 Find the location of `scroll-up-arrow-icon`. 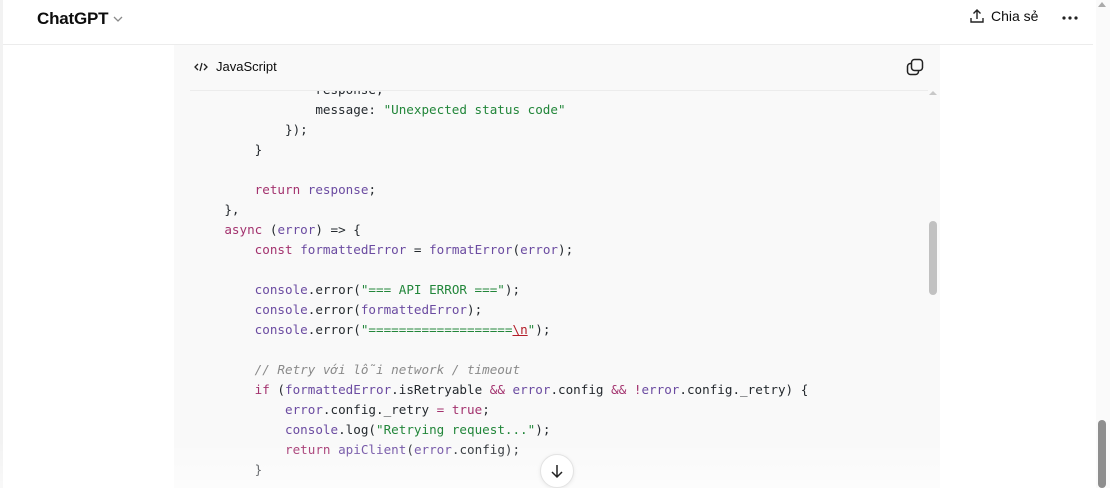

scroll-up-arrow-icon is located at coordinates (933, 93).